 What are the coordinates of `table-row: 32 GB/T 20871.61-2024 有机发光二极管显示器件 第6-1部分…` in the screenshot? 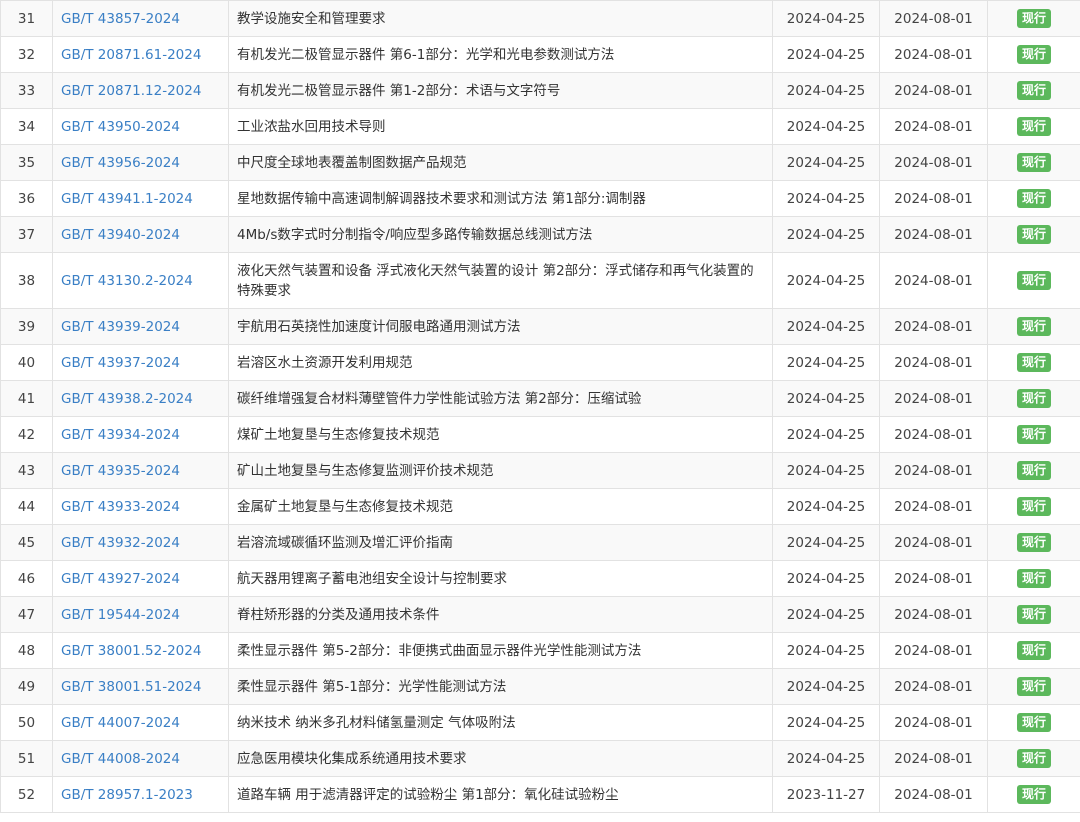 It's located at (540, 54).